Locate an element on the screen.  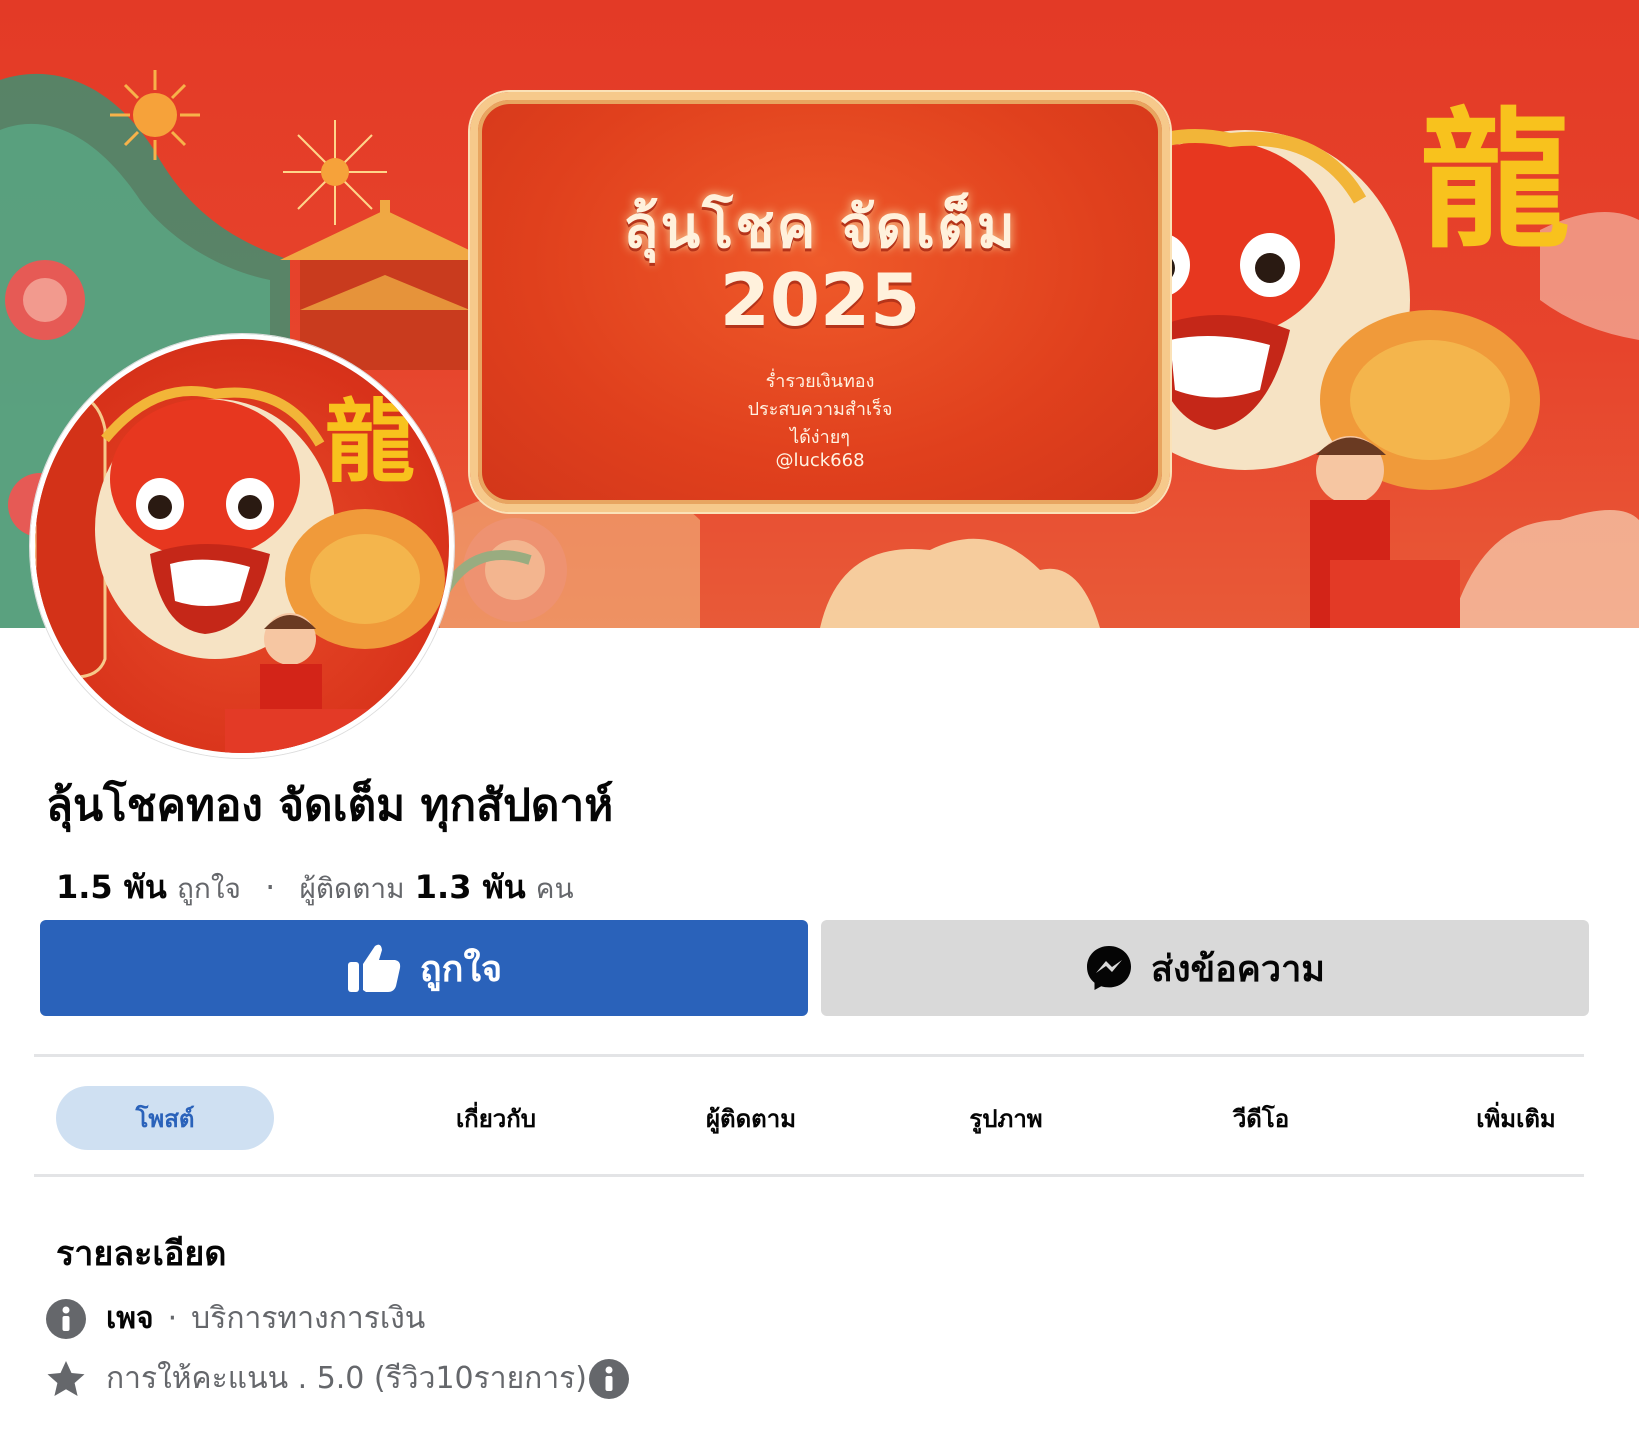
rating-row: การให้คะแนน . 5.0 (รีวิว10รายการ) is located at coordinates (337, 1378).